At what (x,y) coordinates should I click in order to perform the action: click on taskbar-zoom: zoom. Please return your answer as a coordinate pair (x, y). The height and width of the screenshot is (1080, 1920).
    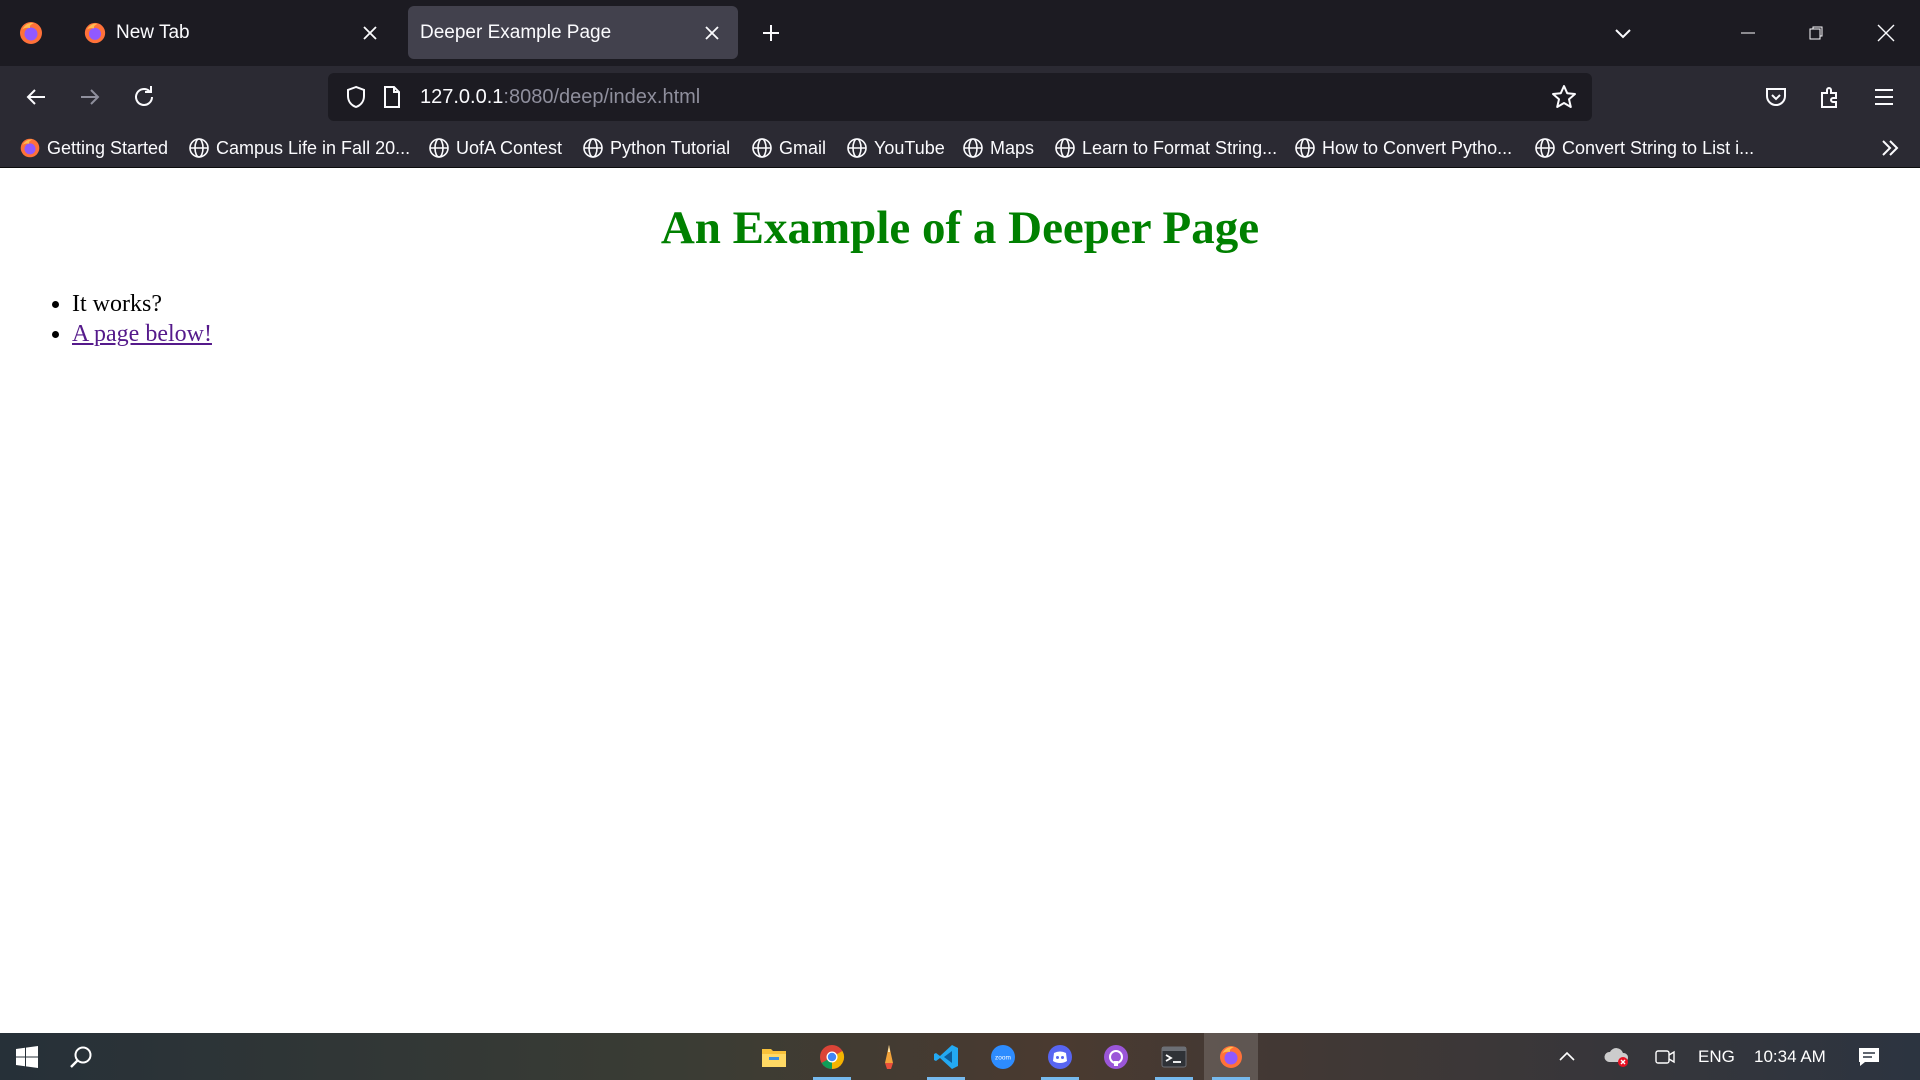
    Looking at the image, I should click on (1003, 1056).